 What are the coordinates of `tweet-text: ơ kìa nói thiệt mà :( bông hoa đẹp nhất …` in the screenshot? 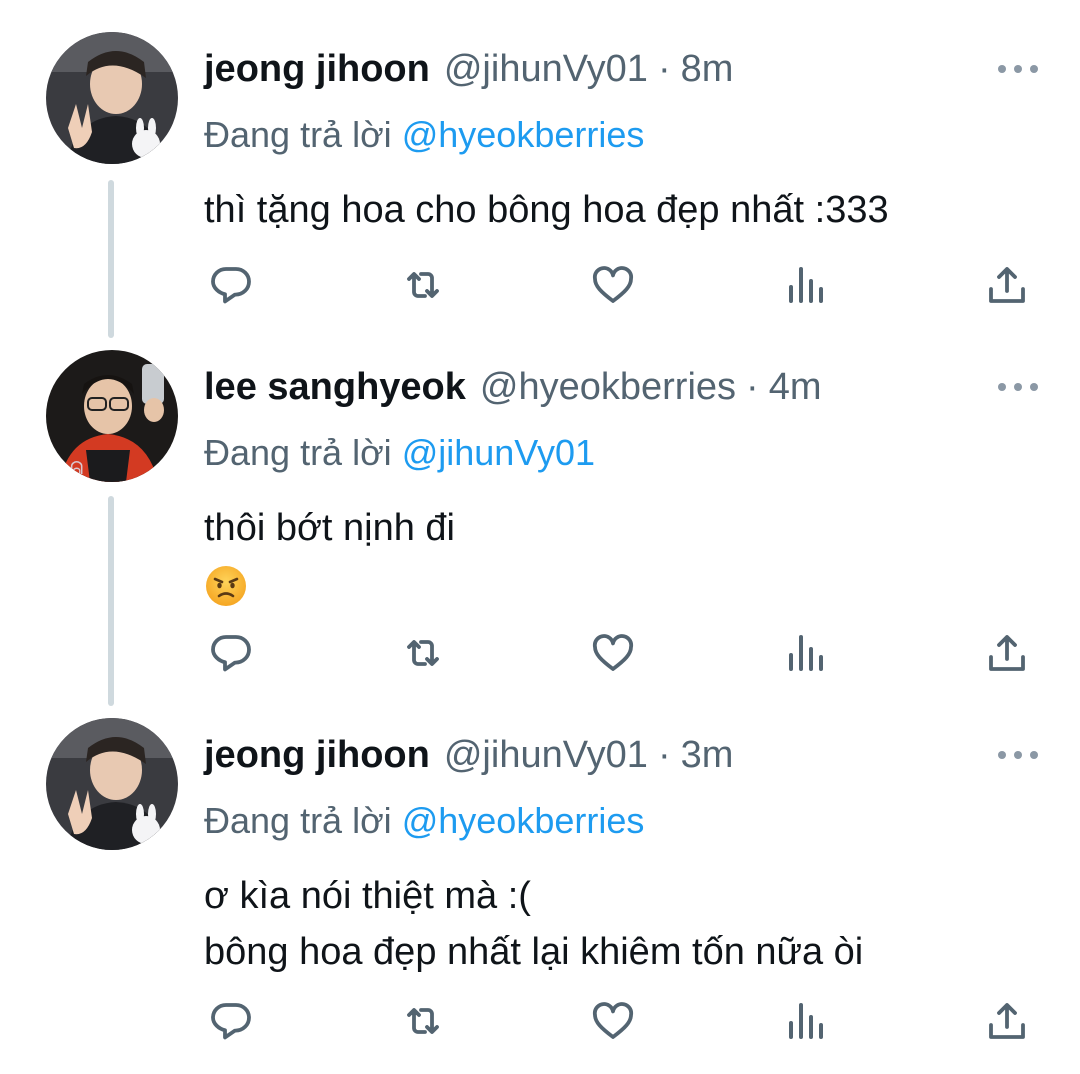 It's located at (533, 924).